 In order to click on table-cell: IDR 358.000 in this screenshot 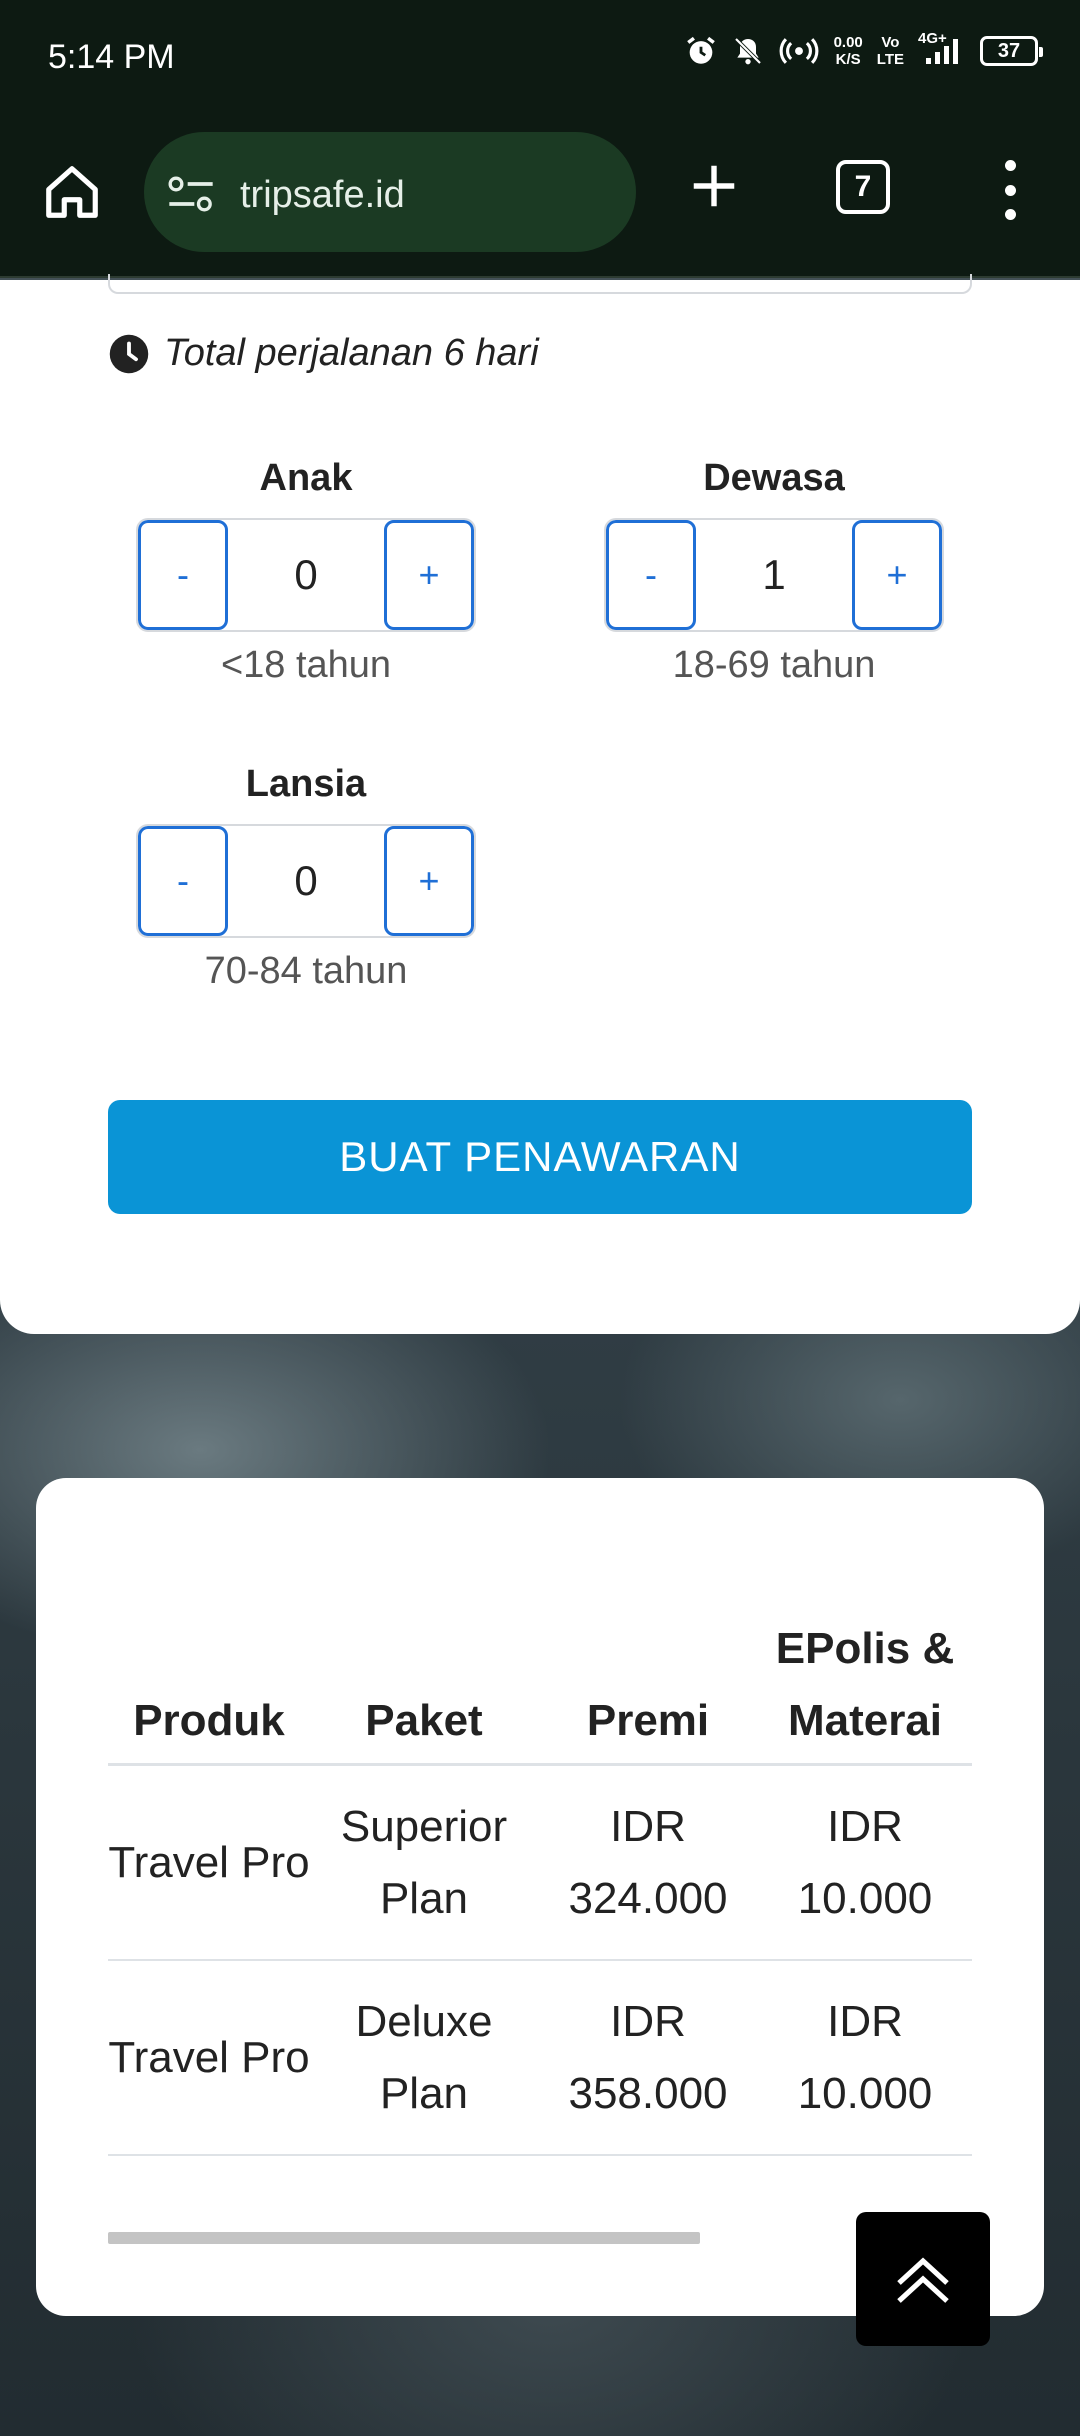, I will do `click(648, 2057)`.